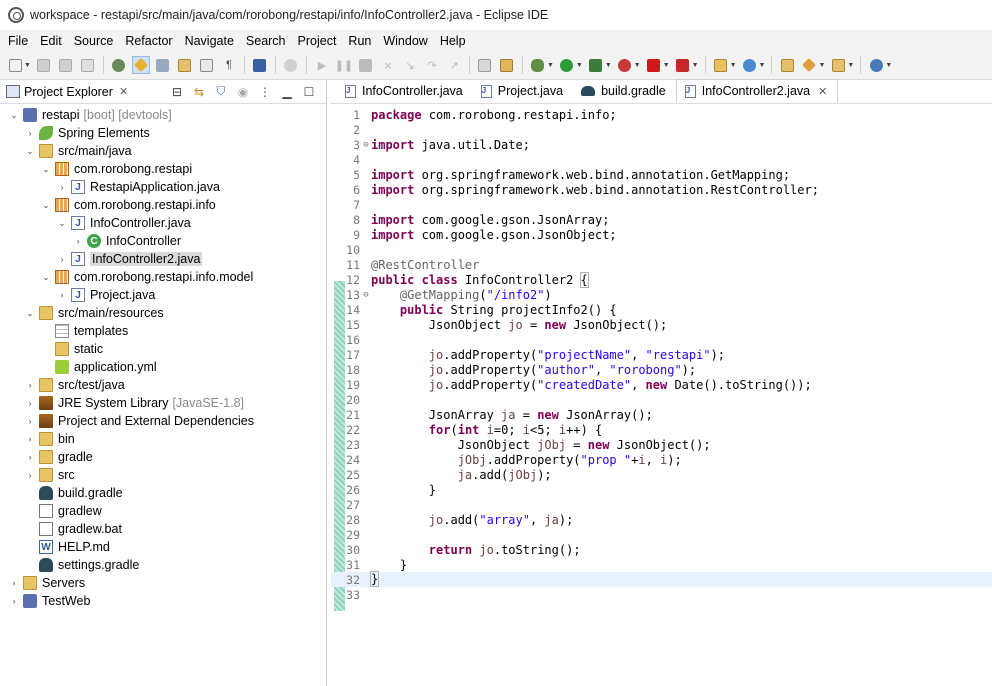  What do you see at coordinates (366, 295) in the screenshot?
I see `fold-toggle-icon: ⊖` at bounding box center [366, 295].